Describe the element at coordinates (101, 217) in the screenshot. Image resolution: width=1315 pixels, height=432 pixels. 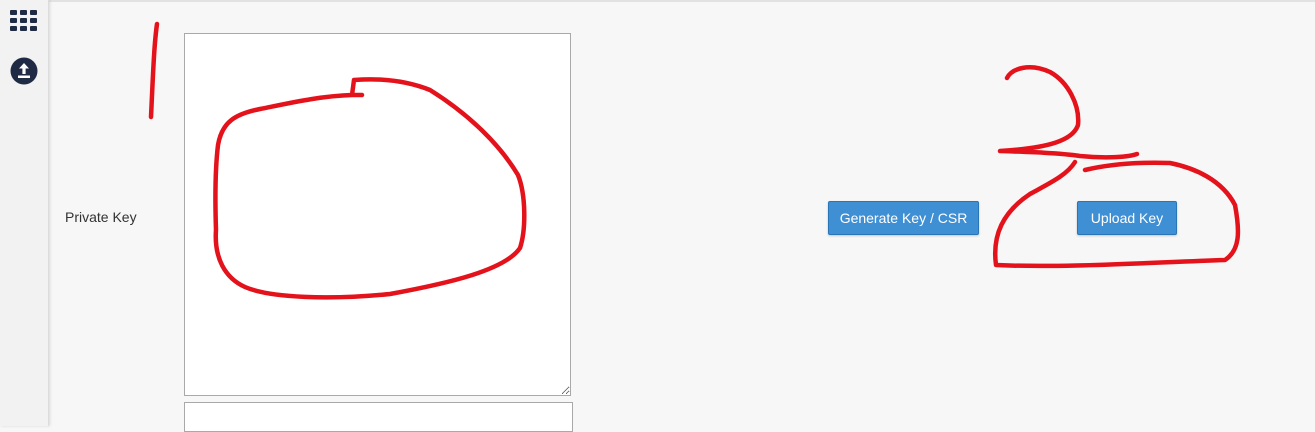
I see `private-key-label: Private Key` at that location.